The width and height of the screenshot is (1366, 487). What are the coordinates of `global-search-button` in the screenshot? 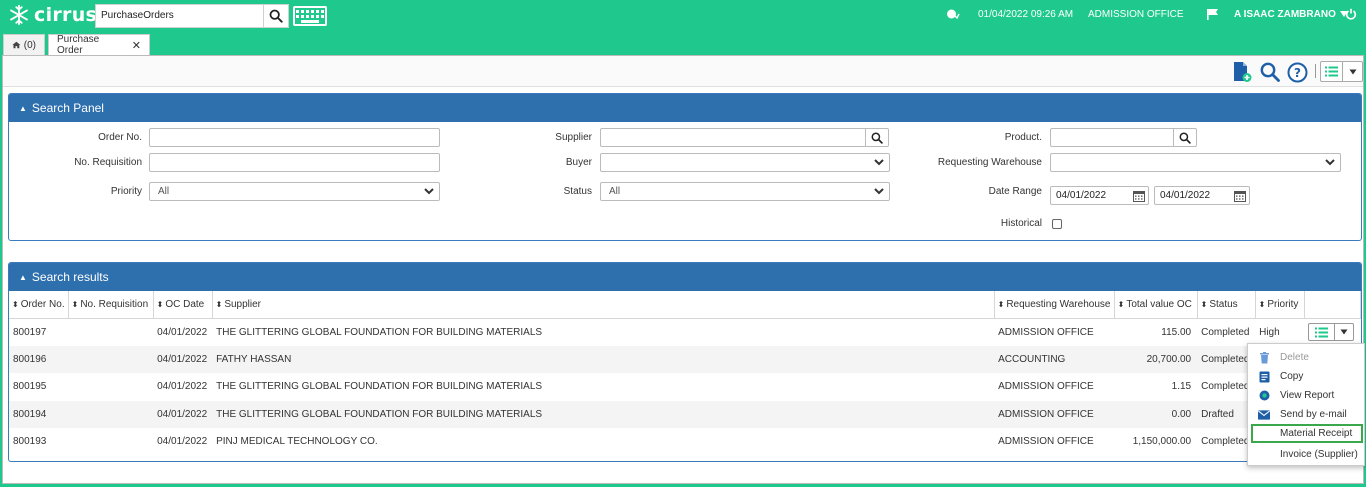 It's located at (276, 16).